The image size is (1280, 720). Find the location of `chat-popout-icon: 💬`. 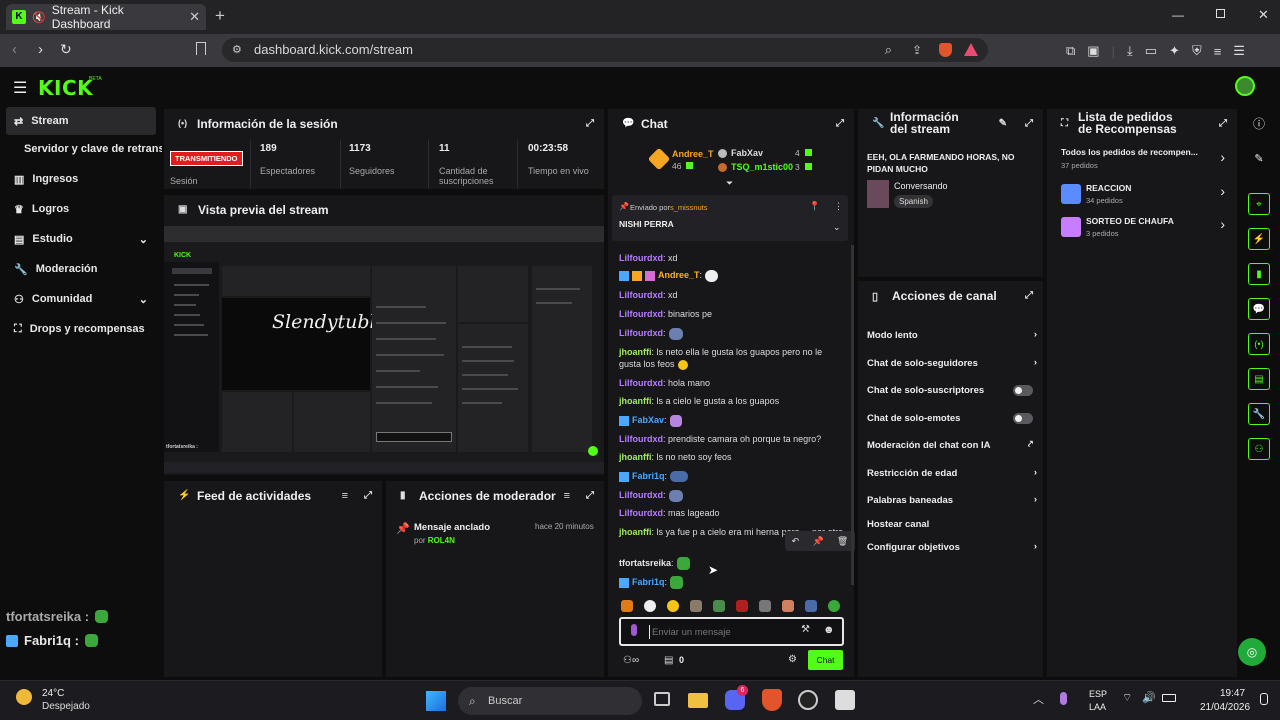

chat-popout-icon: 💬 is located at coordinates (1259, 309).